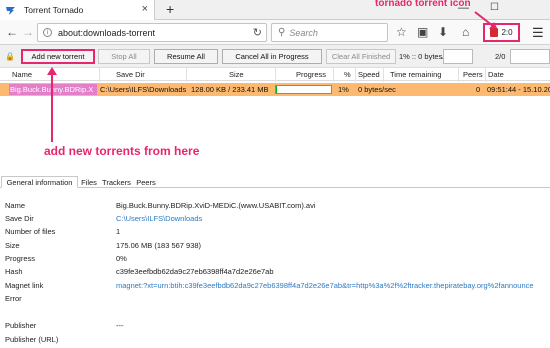 The image size is (550, 348). Describe the element at coordinates (32, 339) in the screenshot. I see `detail-publisher-url-label: Publisher (URL)` at that location.